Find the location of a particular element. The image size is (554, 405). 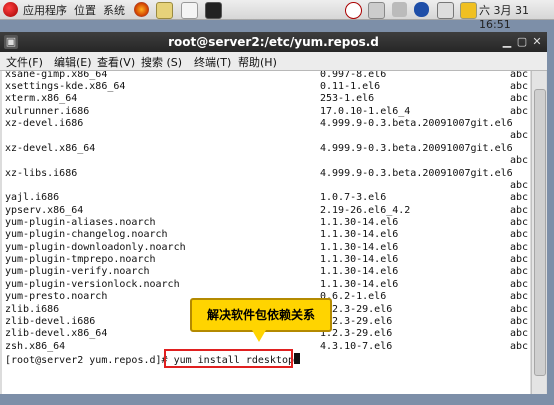

top-panel: 应用程序 位置 系统 六 3月 31 16:51 is located at coordinates (277, 15).